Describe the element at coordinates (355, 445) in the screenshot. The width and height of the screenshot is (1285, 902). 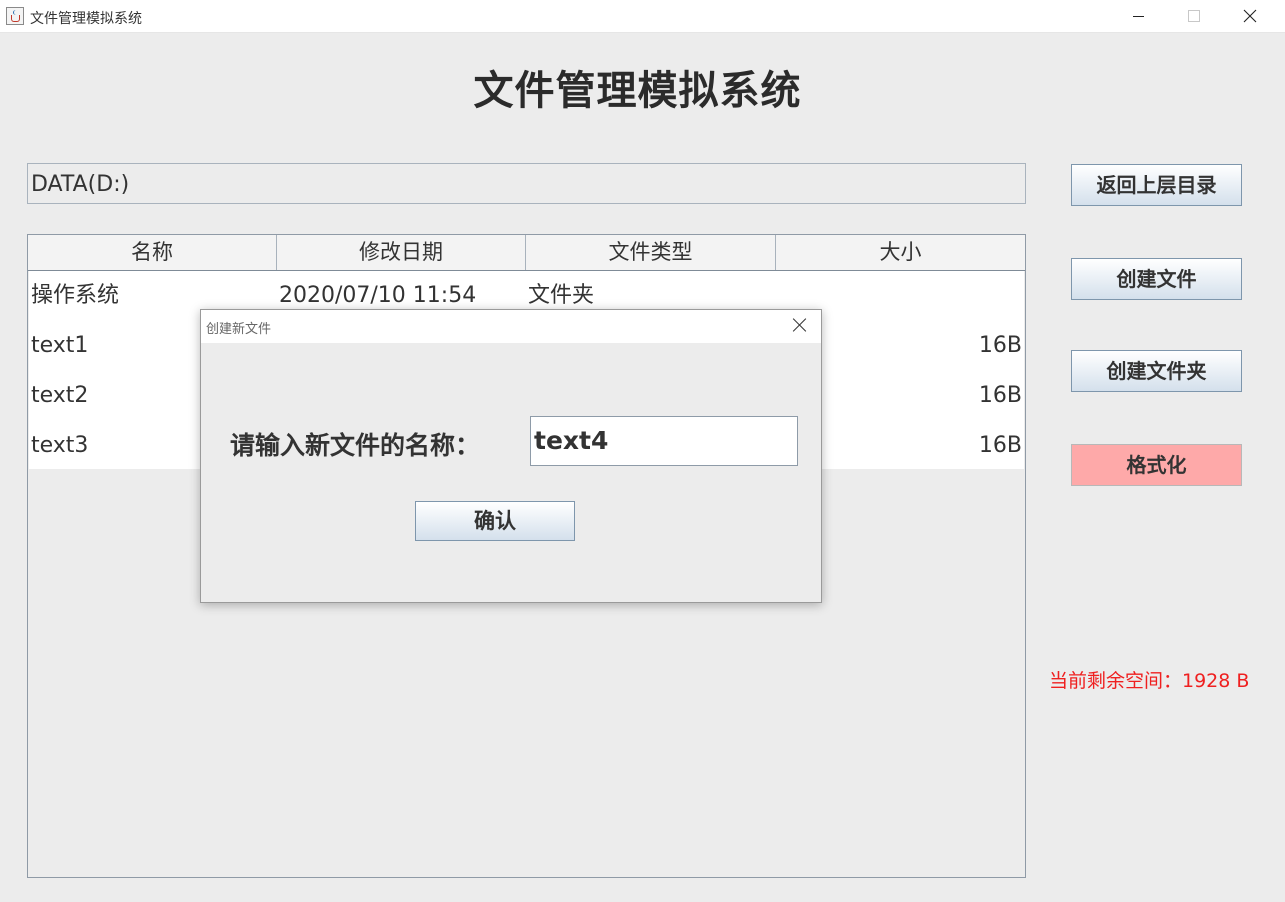
I see `filename-prompt-label: 请输入新文件的名称：` at that location.